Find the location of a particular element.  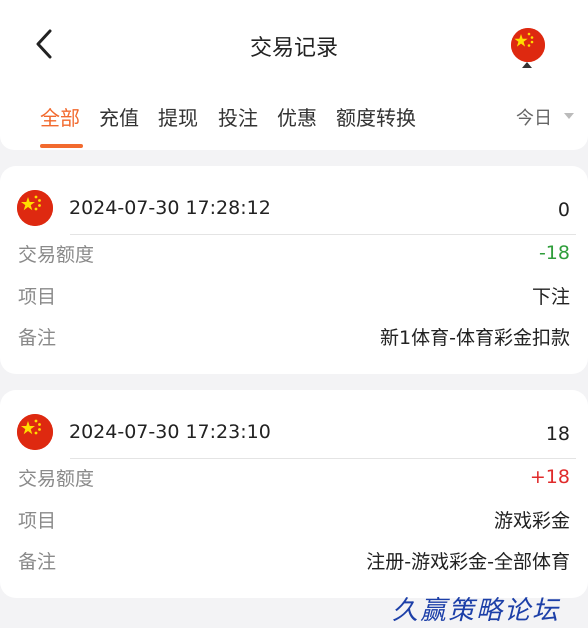

tab-bet: 投注 is located at coordinates (238, 116).